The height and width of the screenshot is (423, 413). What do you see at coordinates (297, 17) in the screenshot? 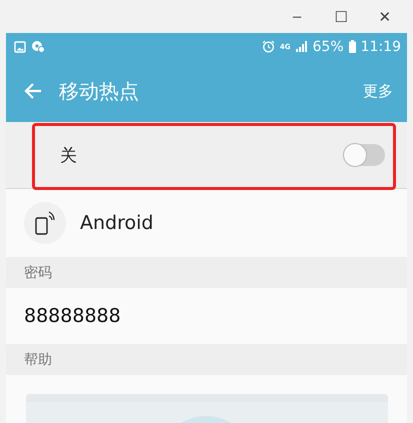
I see `minimize-button: –` at bounding box center [297, 17].